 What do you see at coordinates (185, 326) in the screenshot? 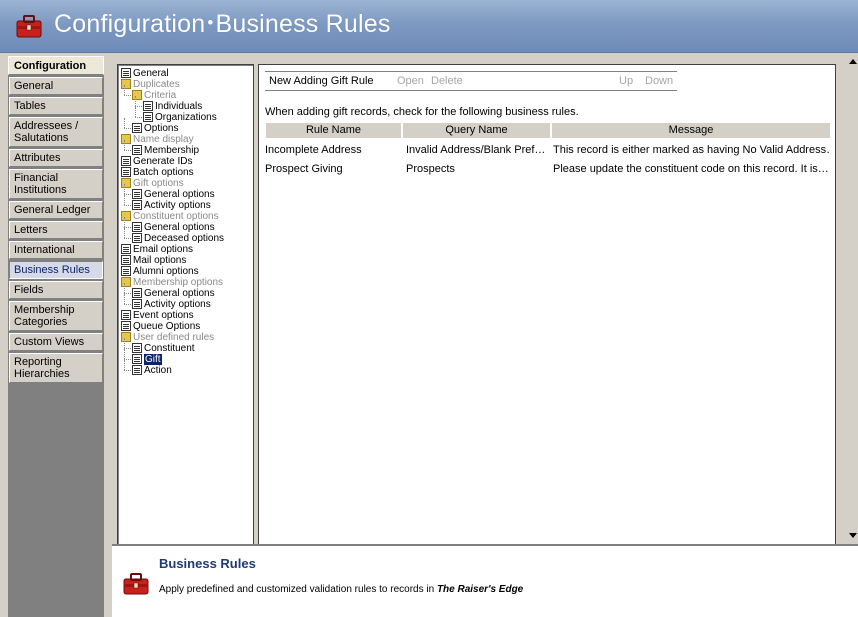
I see `tree-node: Queue Options` at bounding box center [185, 326].